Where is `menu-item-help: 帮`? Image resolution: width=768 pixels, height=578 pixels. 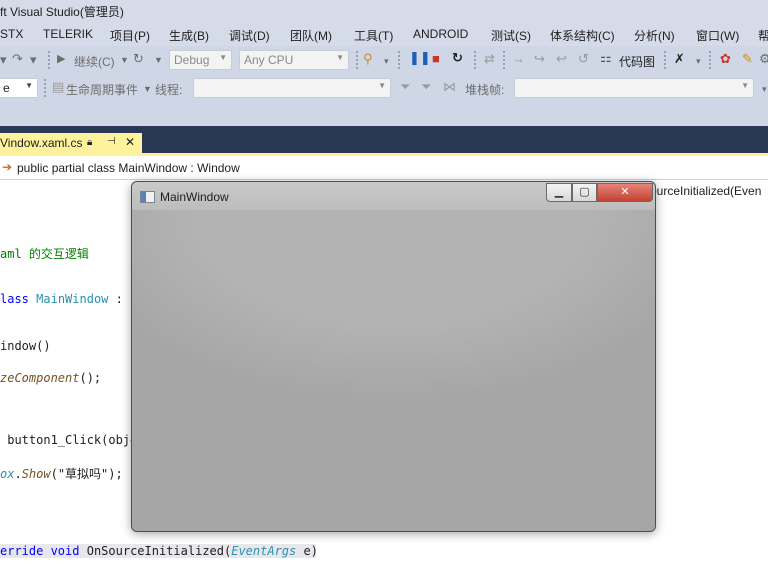
menu-item-help: 帮 is located at coordinates (763, 35).